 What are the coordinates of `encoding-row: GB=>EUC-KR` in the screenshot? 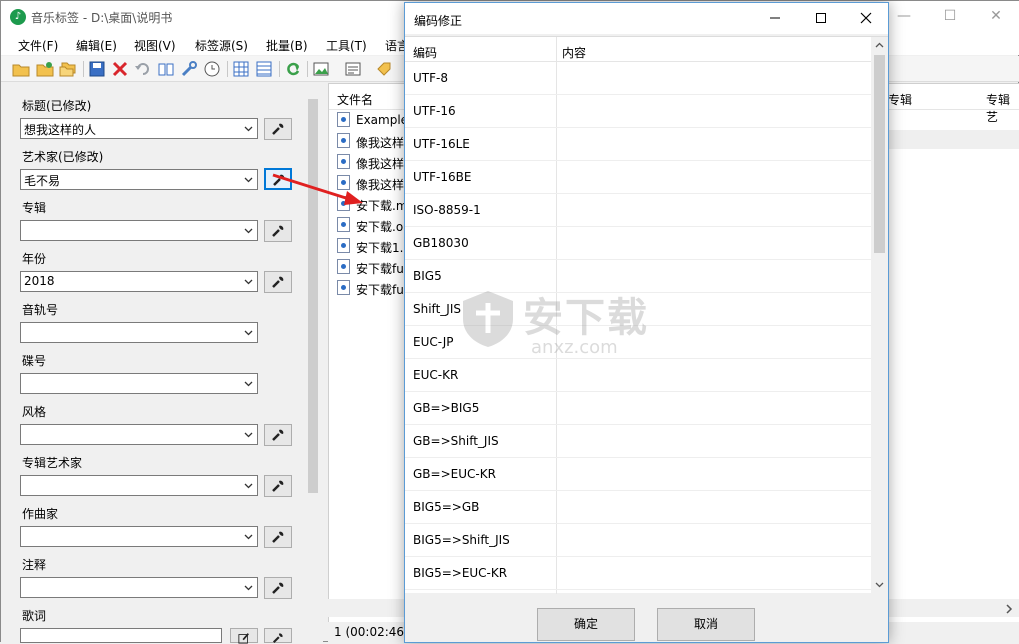 It's located at (638, 474).